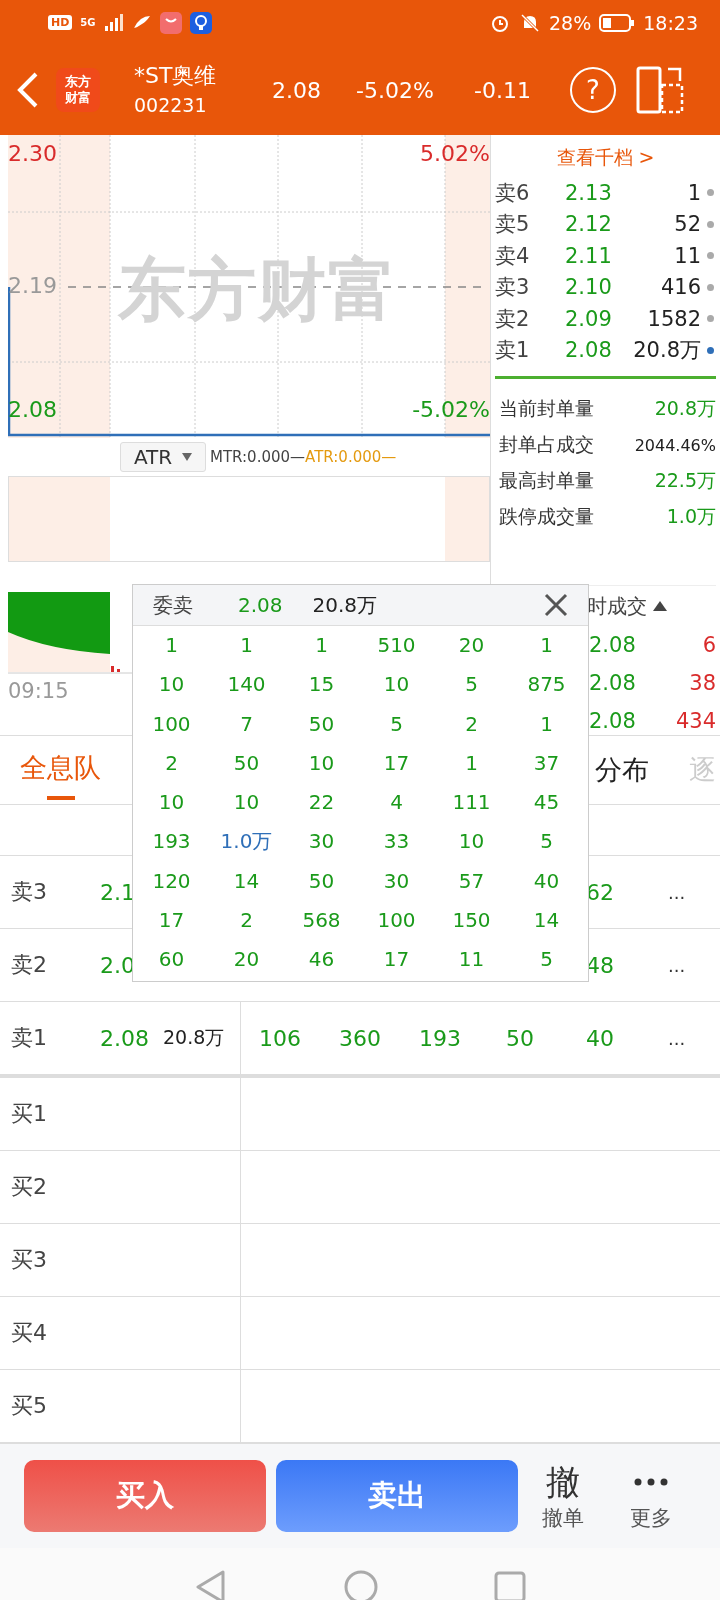 This screenshot has width=720, height=1600. I want to click on queue-level: 买5, so click(29, 1406).